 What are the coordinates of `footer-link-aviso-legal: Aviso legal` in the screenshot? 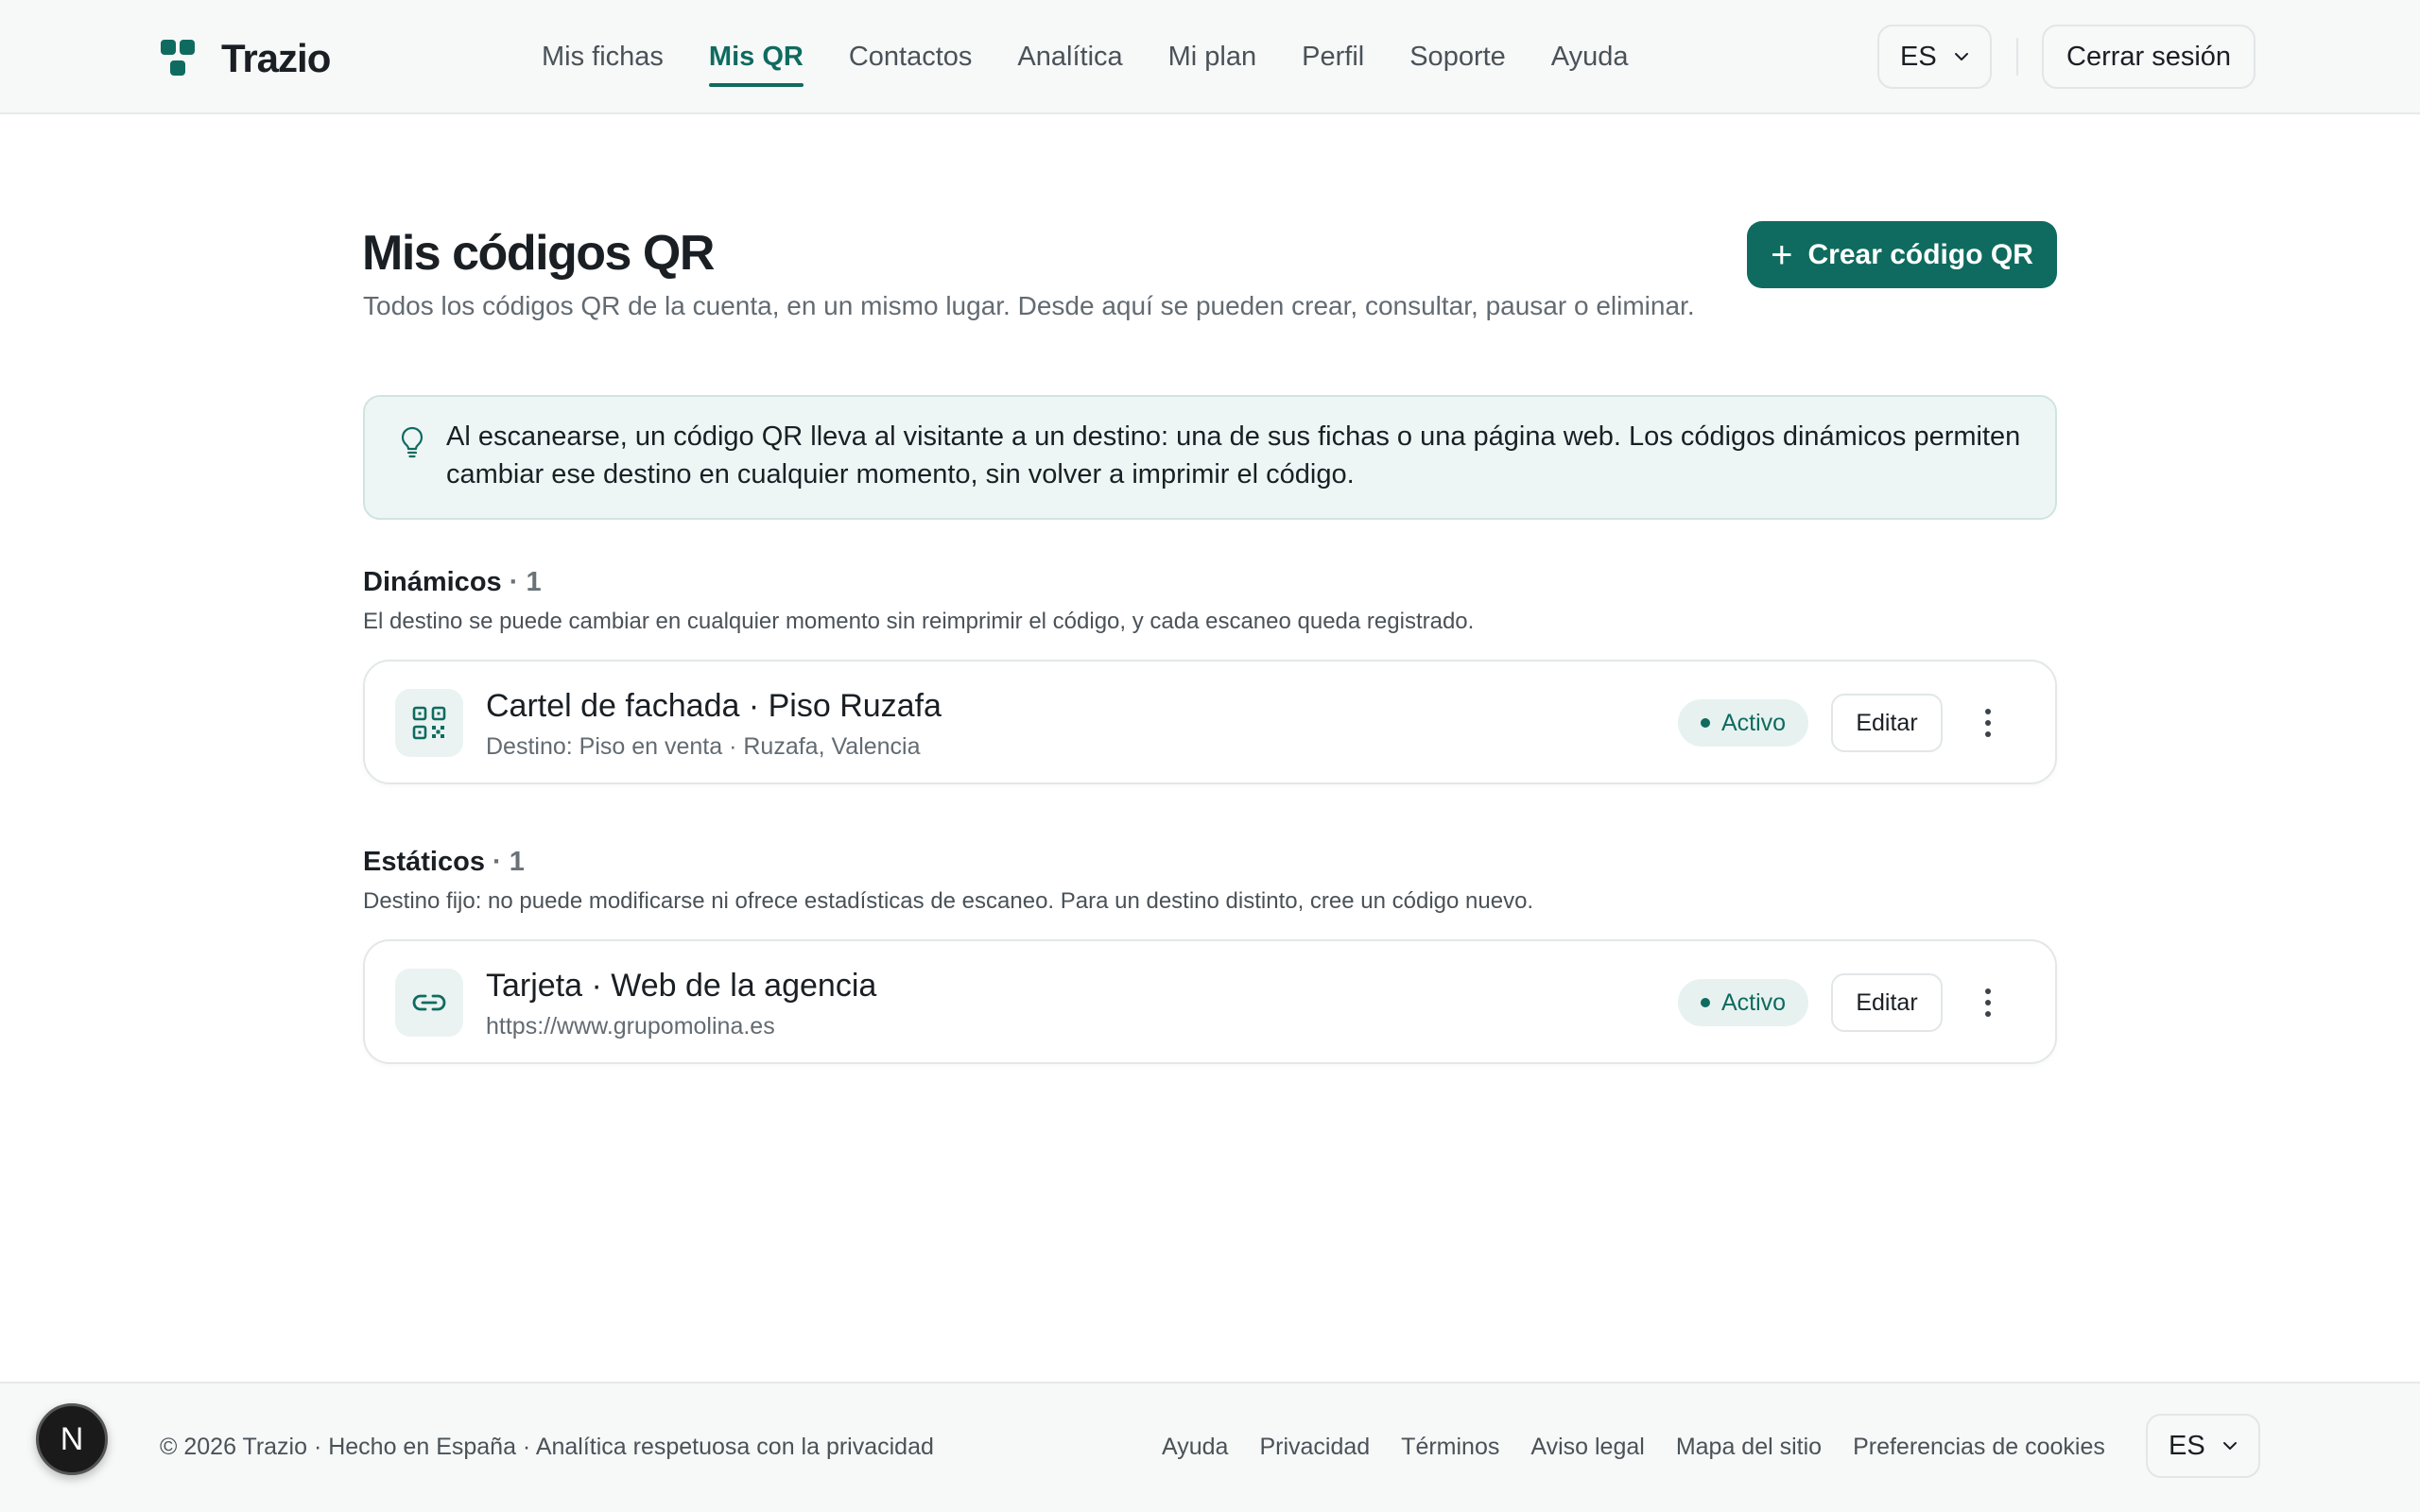 It's located at (1587, 1447).